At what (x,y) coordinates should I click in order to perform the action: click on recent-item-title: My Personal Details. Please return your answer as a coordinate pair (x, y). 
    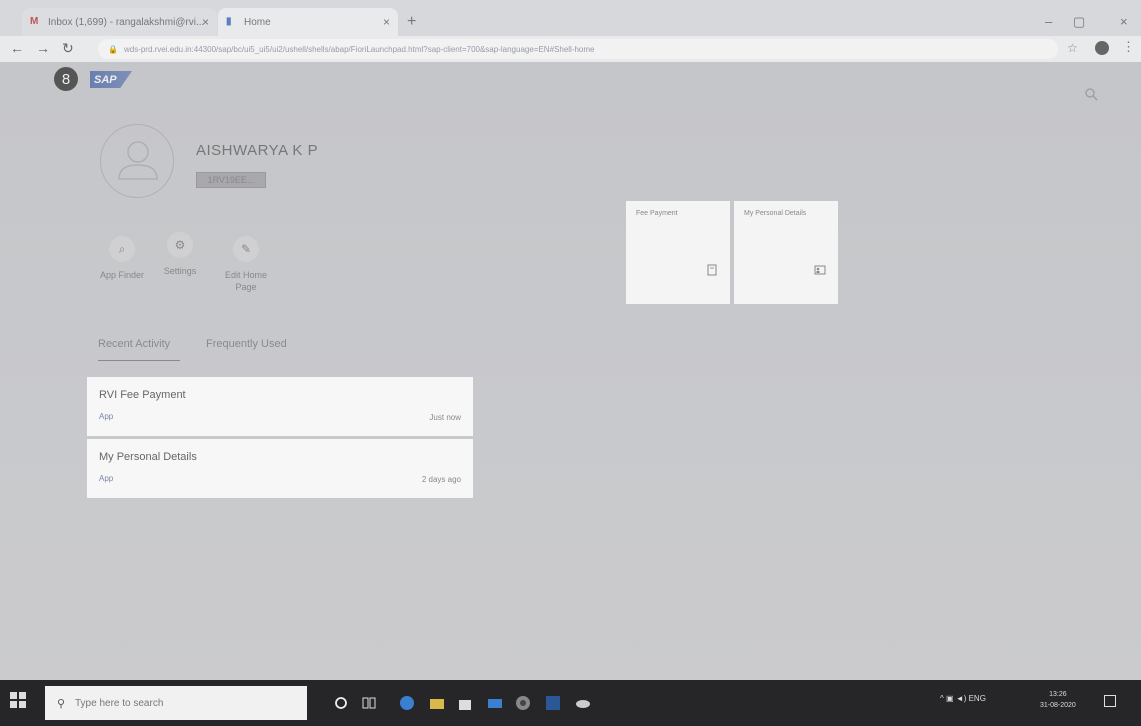
    Looking at the image, I should click on (148, 457).